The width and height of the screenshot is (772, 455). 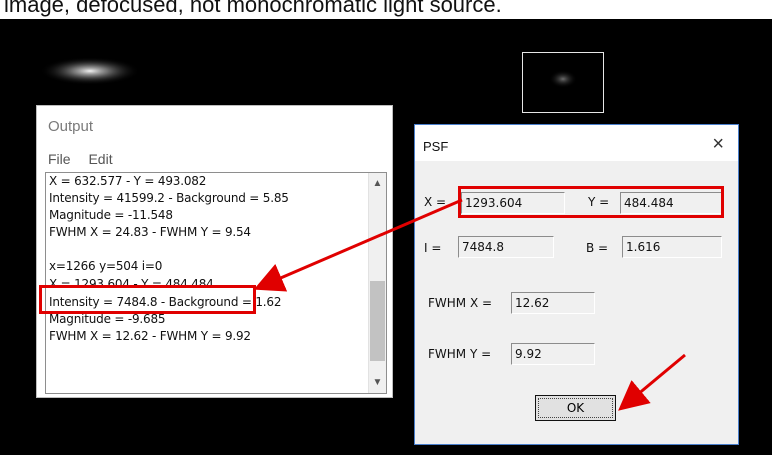 I want to click on arrow-psf-to-output, so click(x=358, y=245).